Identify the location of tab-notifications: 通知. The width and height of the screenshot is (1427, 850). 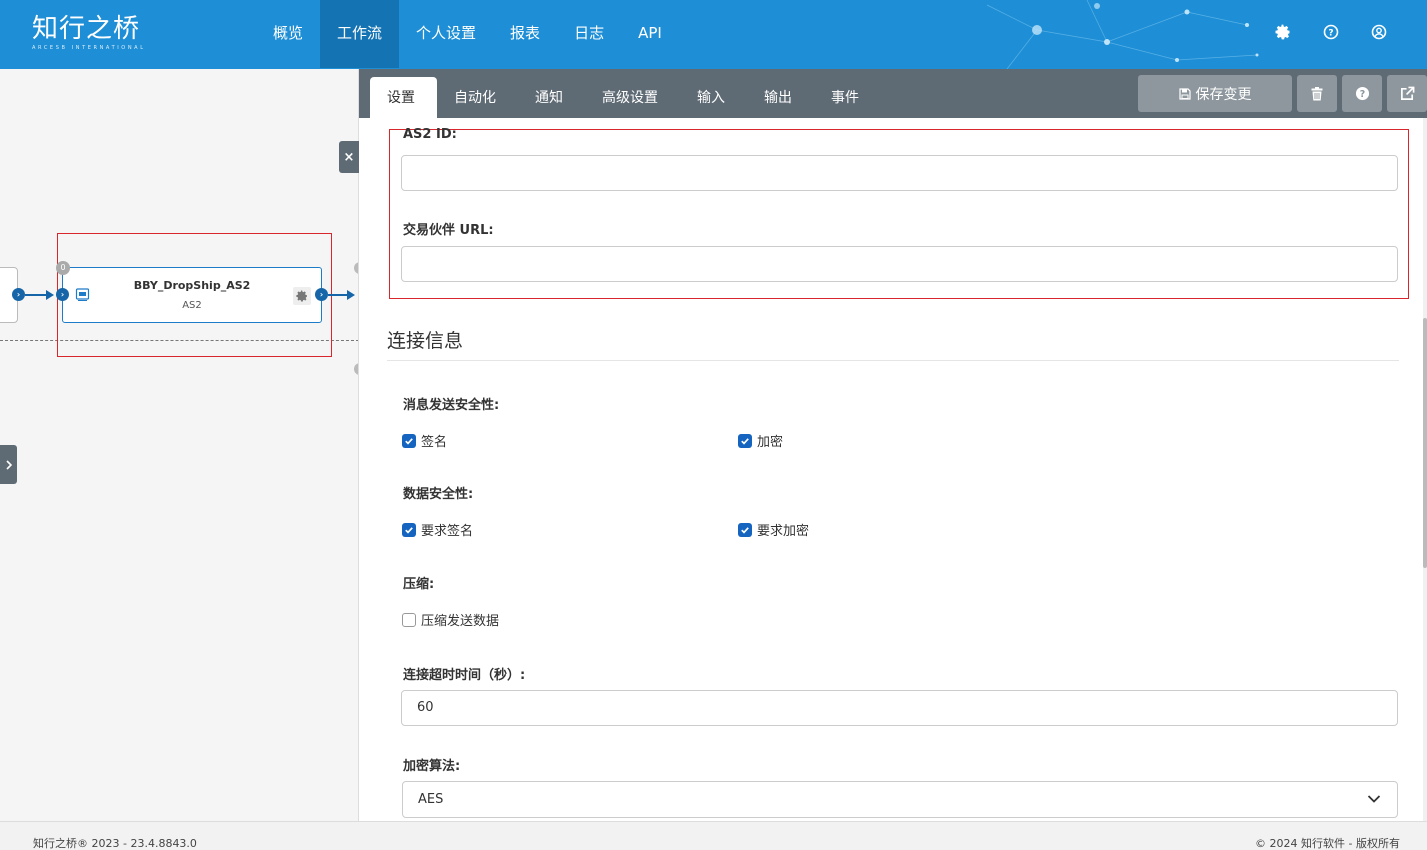
(551, 97).